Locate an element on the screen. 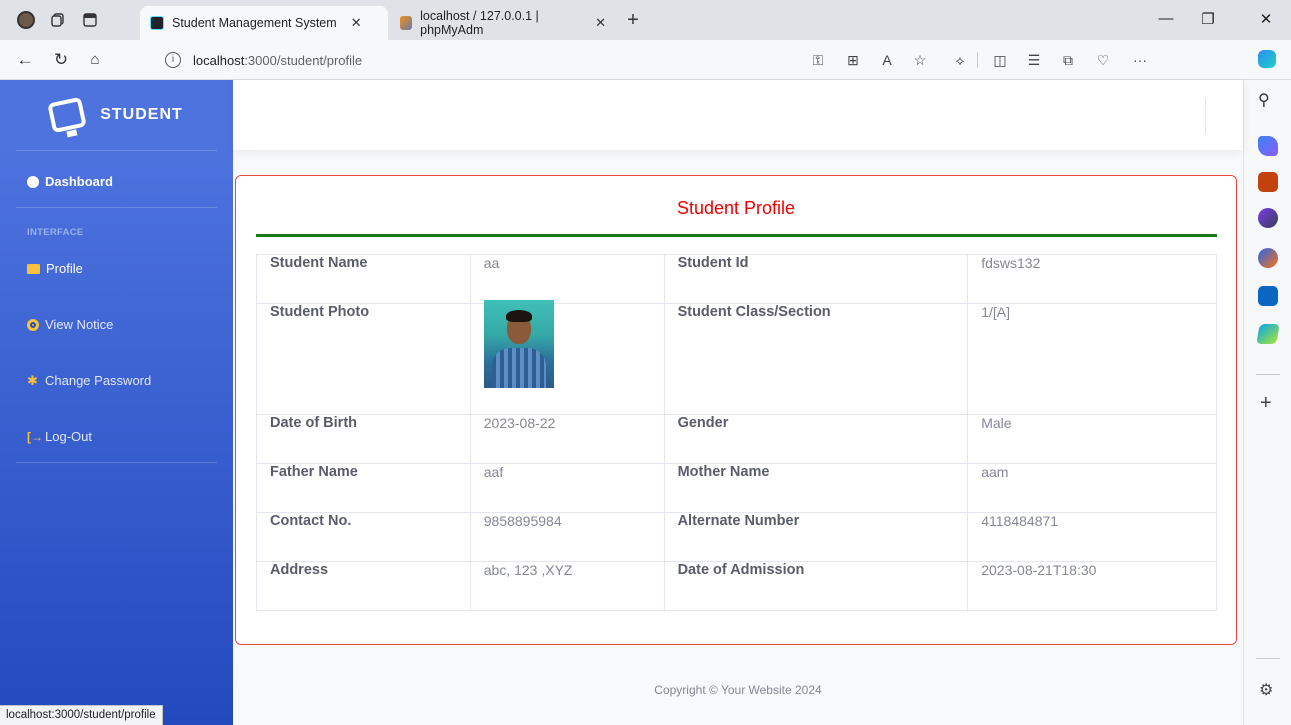  sidebar-item-label: Log-Out is located at coordinates (68, 436).